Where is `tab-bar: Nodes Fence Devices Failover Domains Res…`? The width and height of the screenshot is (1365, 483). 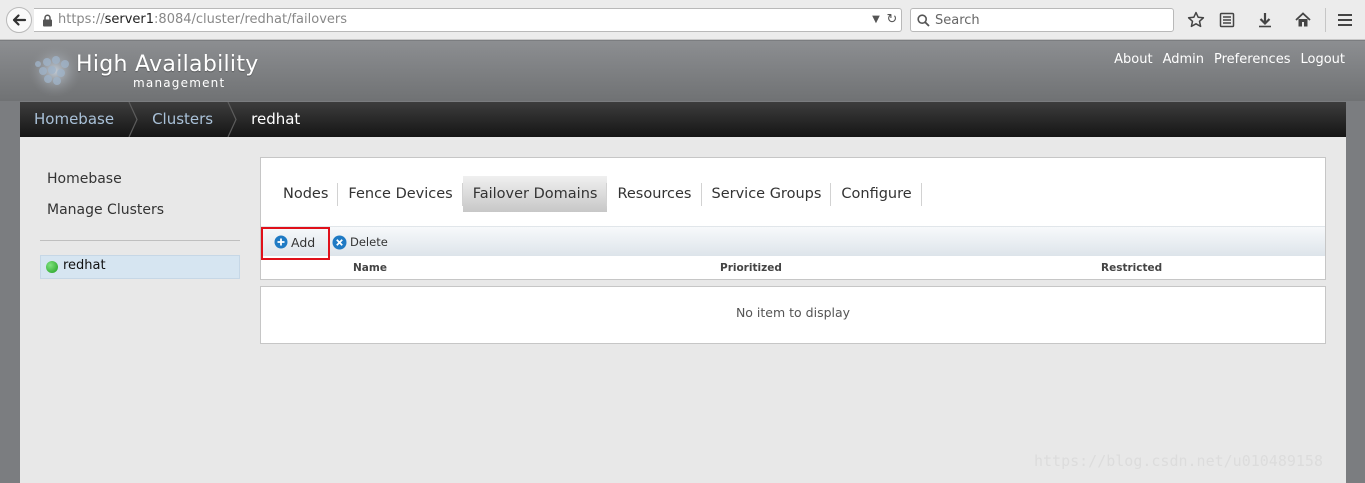 tab-bar: Nodes Fence Devices Failover Domains Res… is located at coordinates (597, 194).